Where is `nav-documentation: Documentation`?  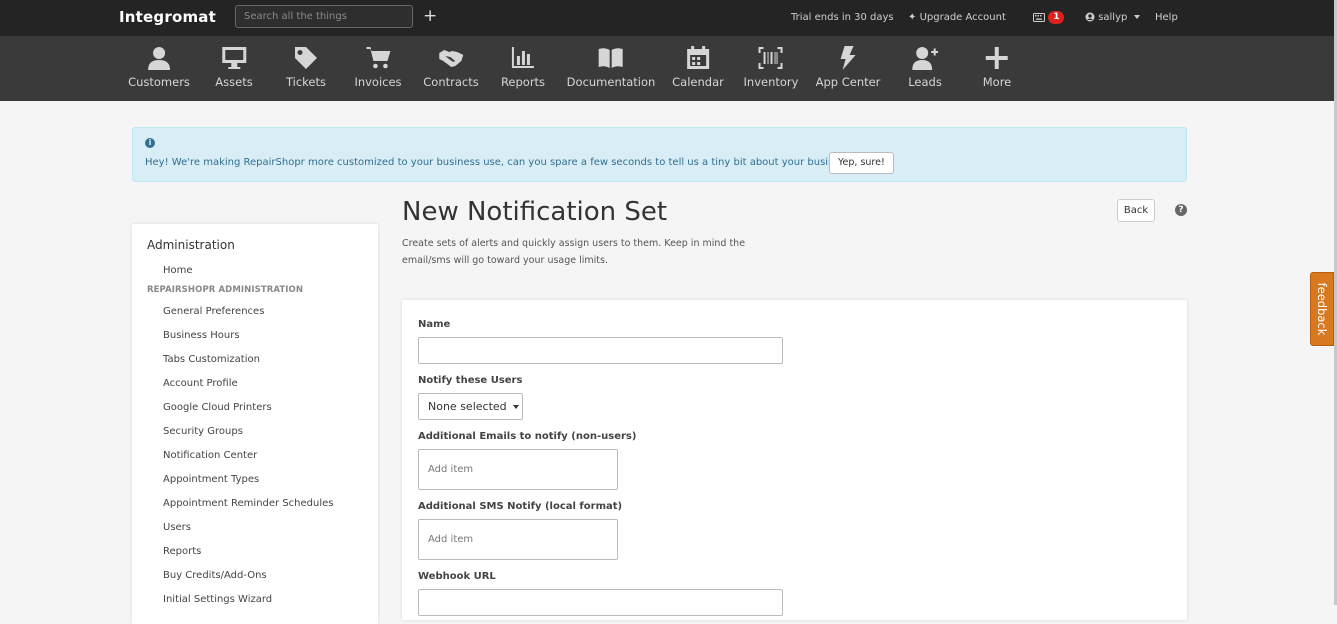
nav-documentation: Documentation is located at coordinates (611, 68).